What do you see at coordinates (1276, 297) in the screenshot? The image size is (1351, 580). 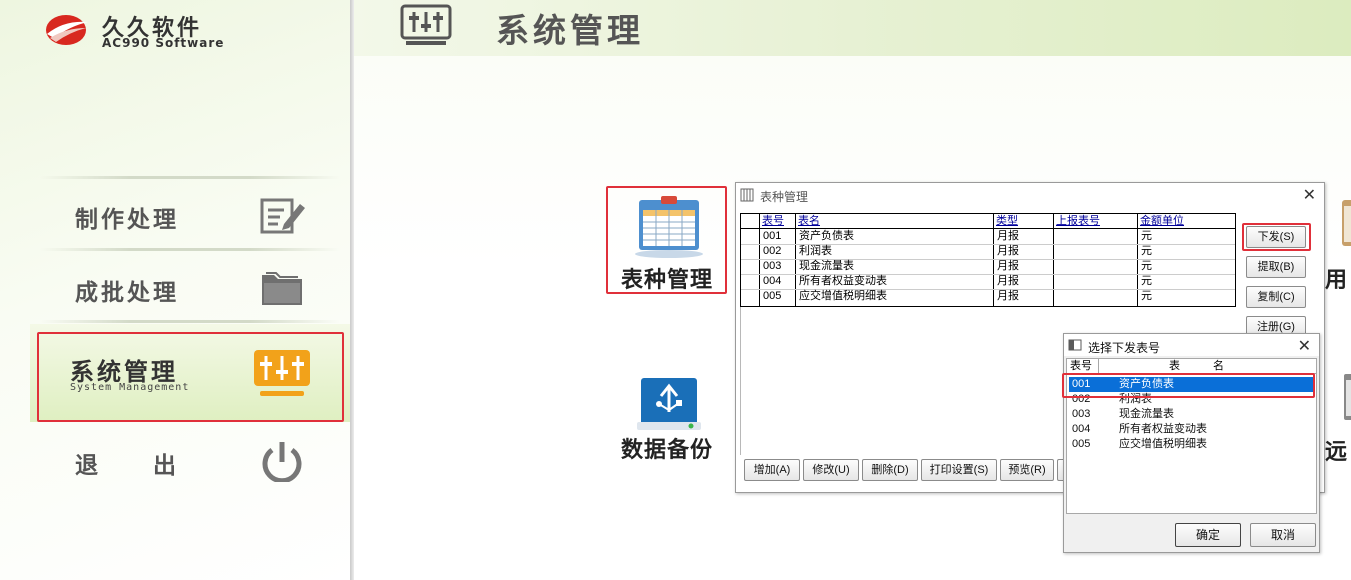 I see `copy-button: 复制(C)` at bounding box center [1276, 297].